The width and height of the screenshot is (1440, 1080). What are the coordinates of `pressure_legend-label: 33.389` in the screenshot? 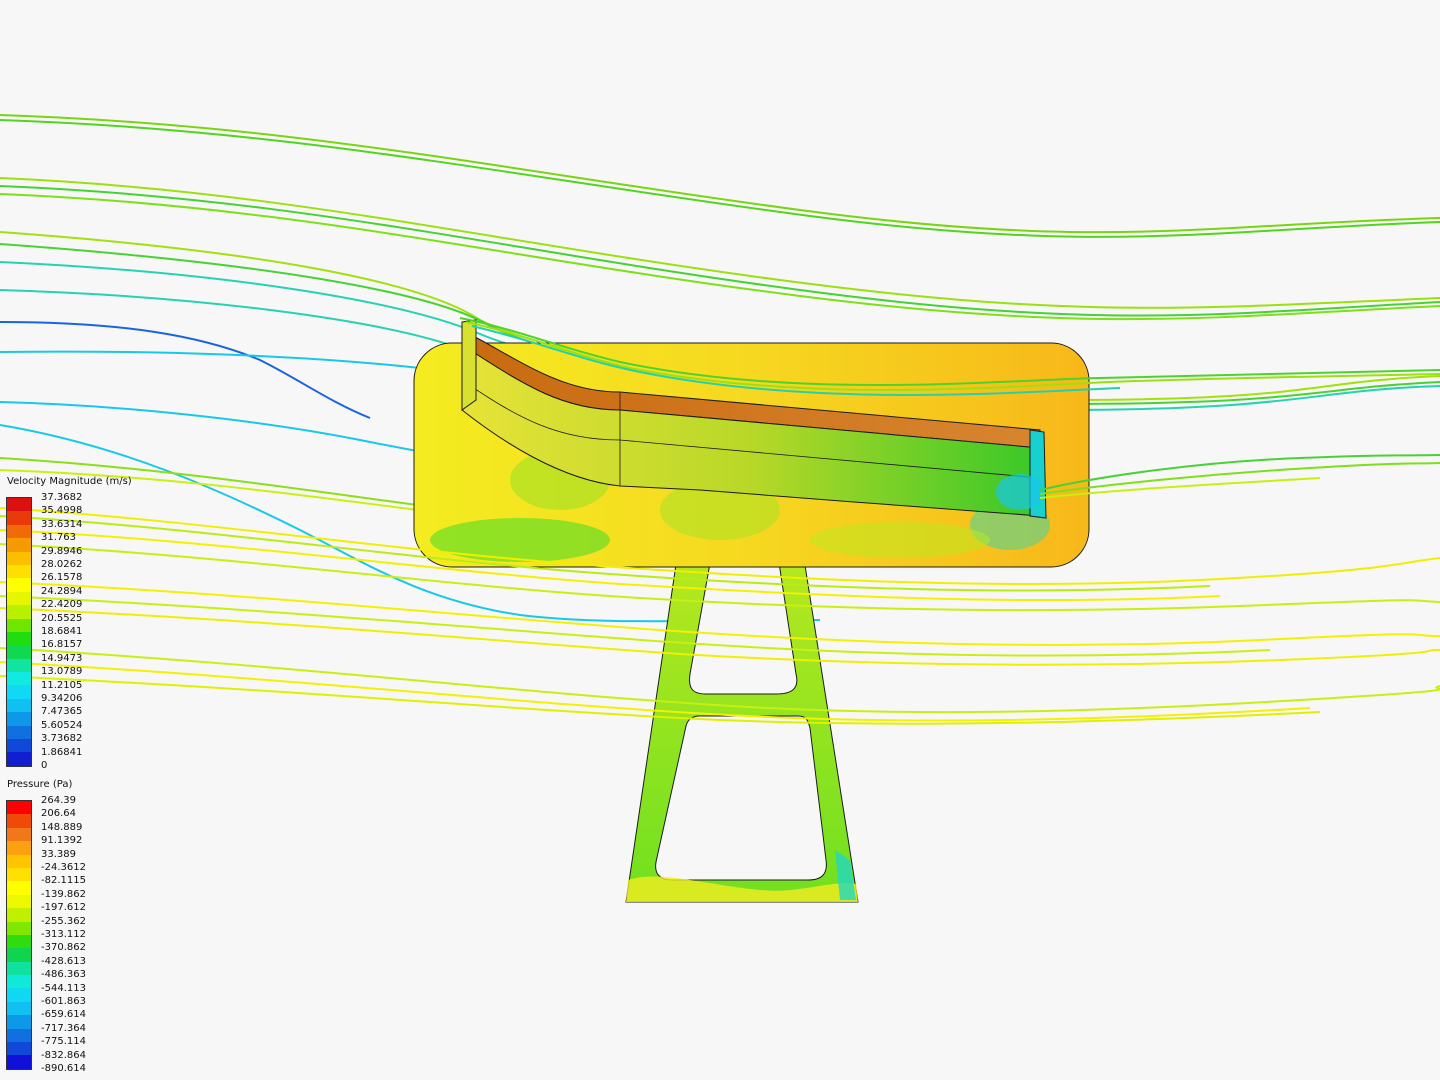 It's located at (58, 854).